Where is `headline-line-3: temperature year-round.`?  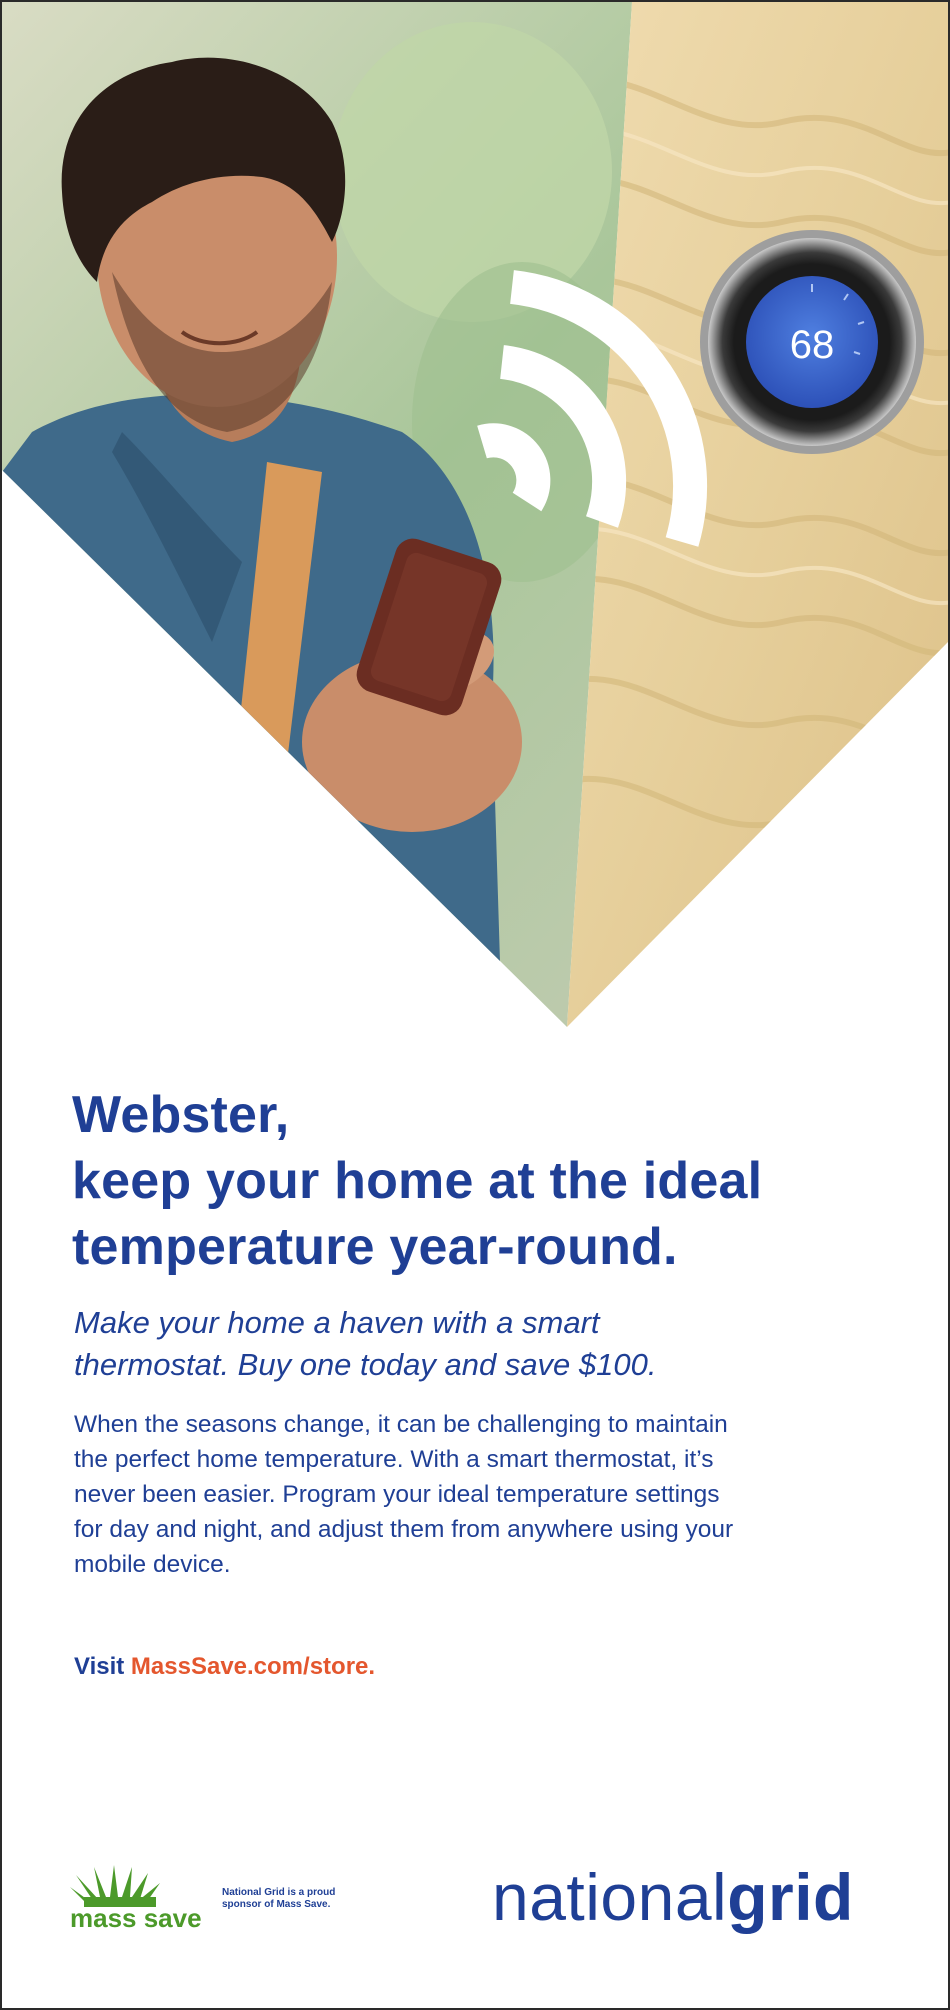
headline-line-3: temperature year-round. is located at coordinates (375, 1247).